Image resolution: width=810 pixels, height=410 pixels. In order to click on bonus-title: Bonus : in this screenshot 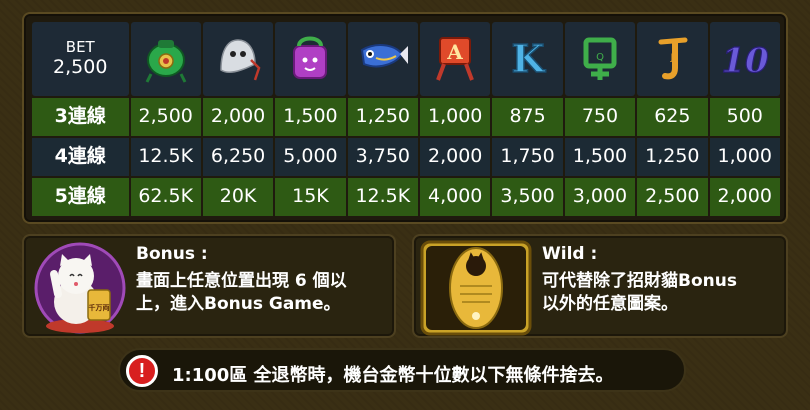, I will do `click(172, 254)`.